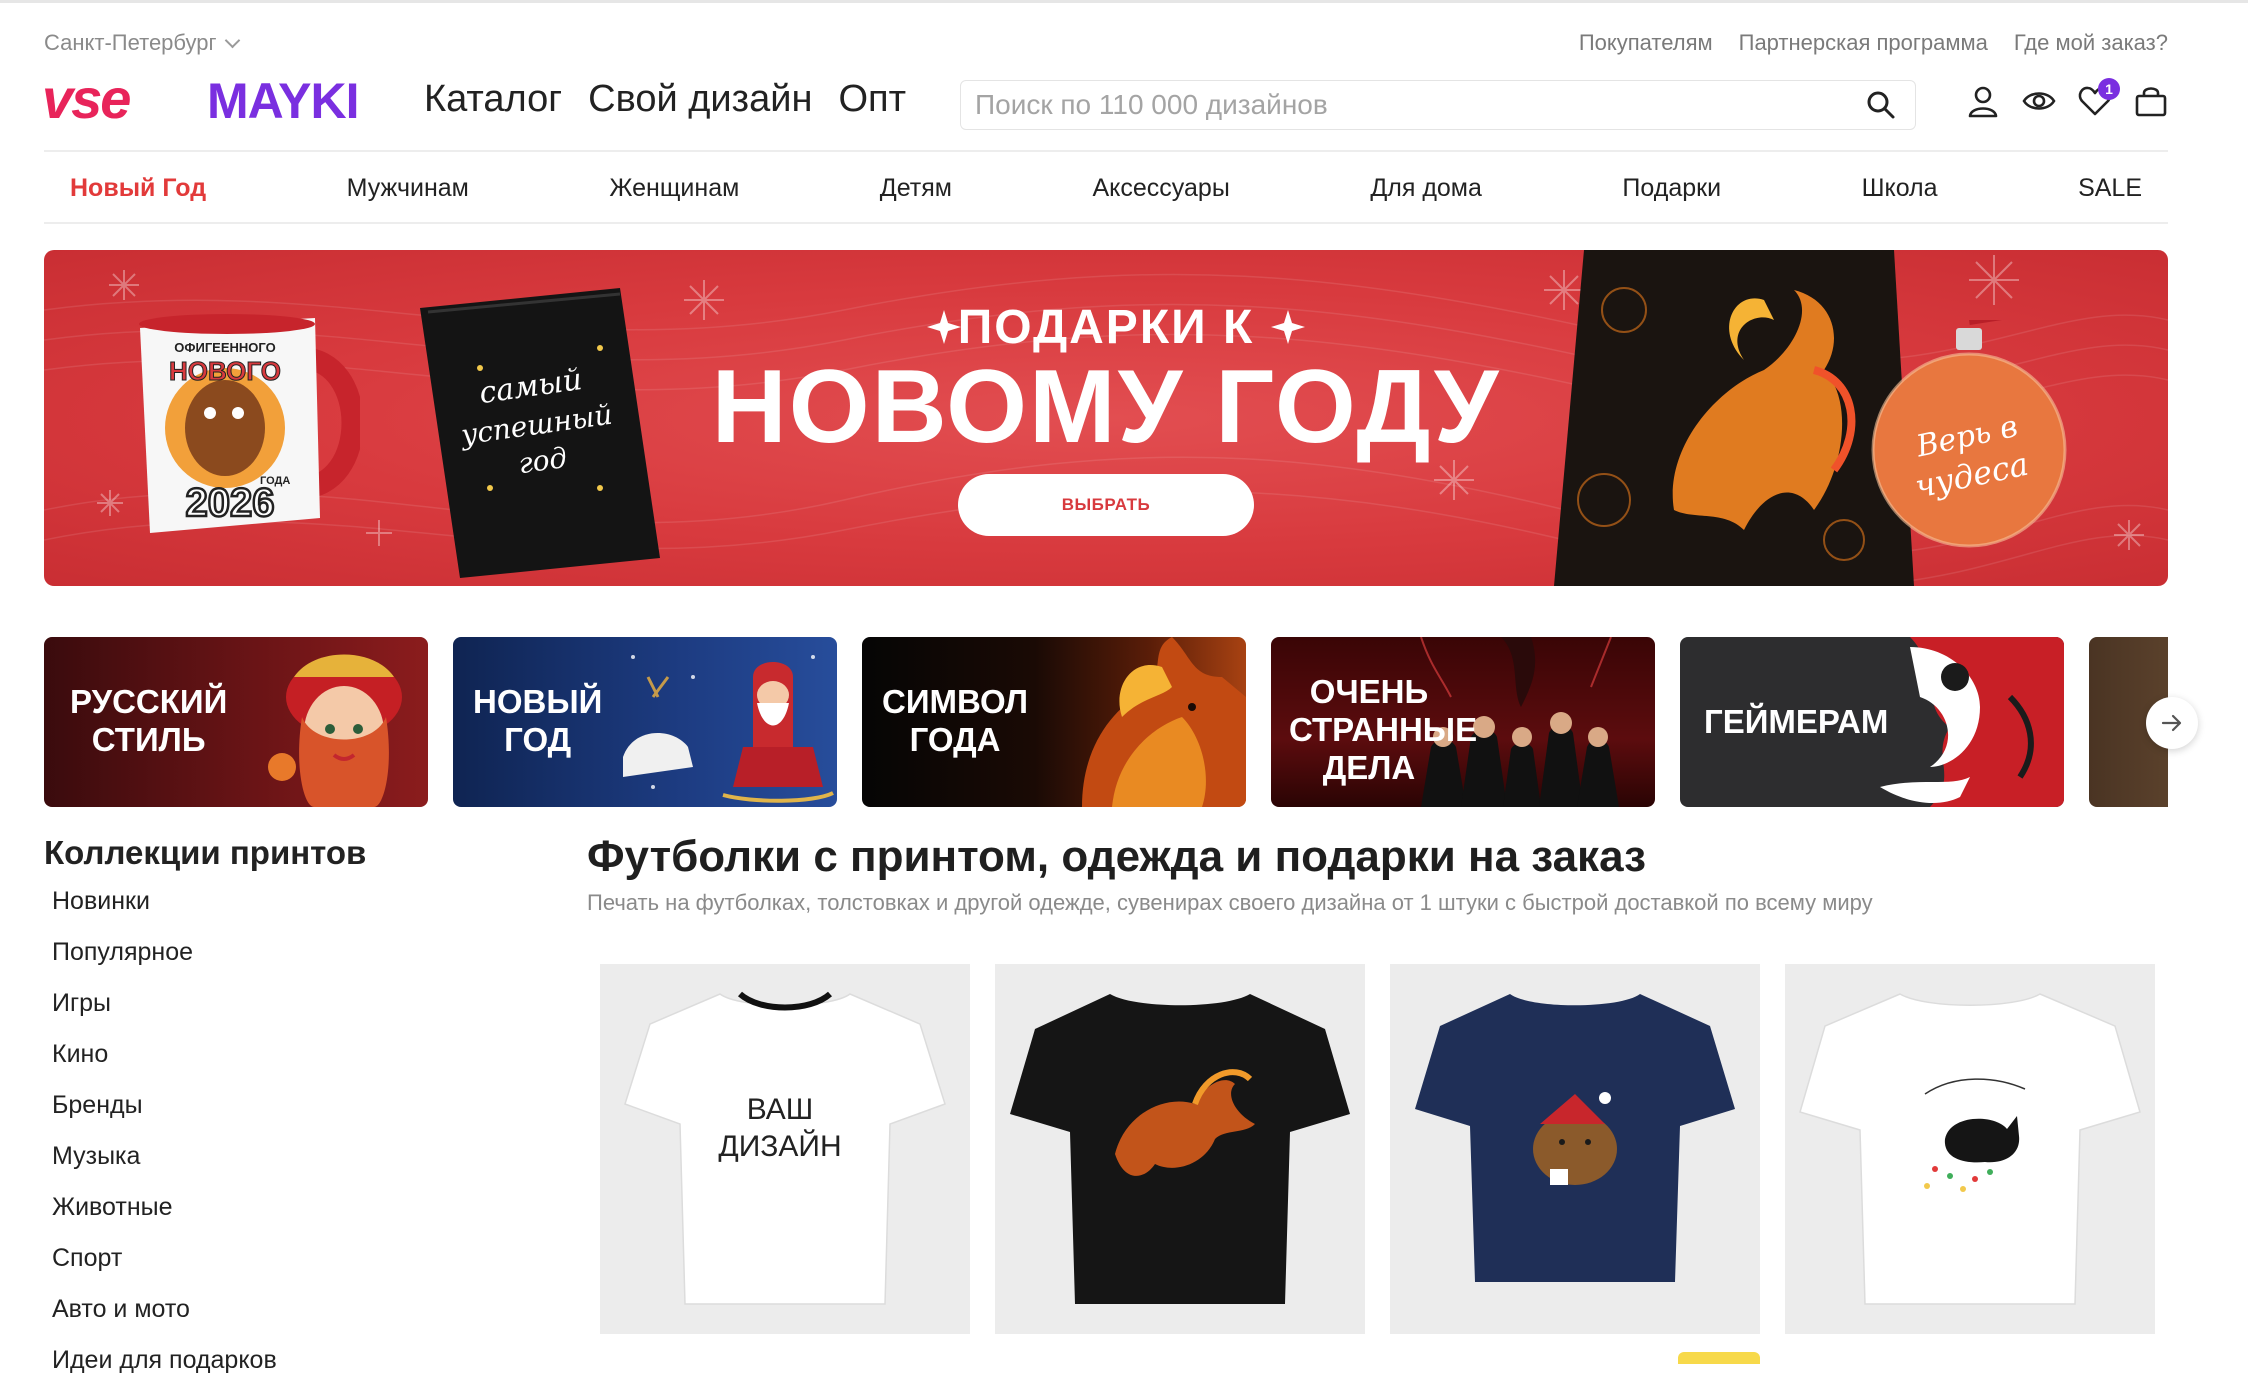  I want to click on header-icons: 1, so click(2067, 99).